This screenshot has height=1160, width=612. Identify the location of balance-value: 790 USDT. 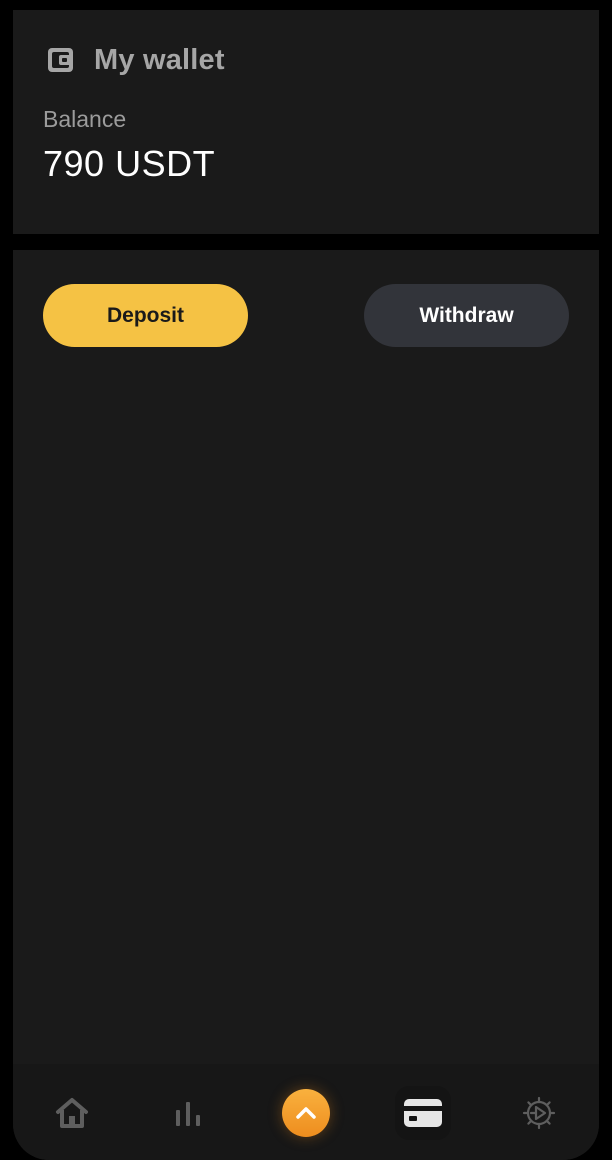
(129, 163).